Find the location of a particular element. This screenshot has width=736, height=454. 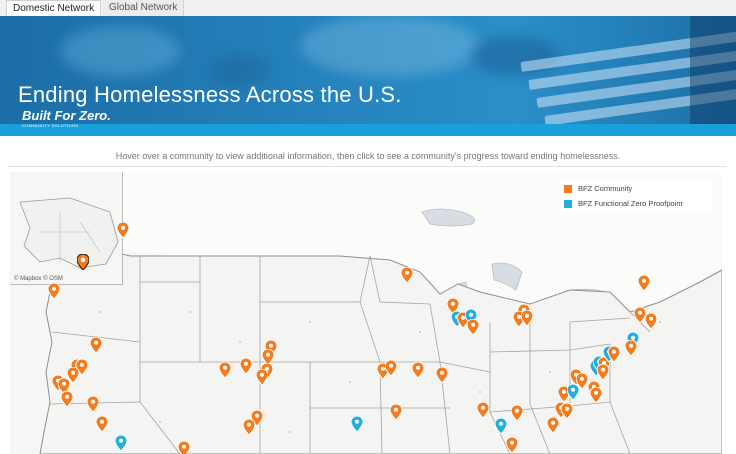

brand-bar is located at coordinates (368, 130).